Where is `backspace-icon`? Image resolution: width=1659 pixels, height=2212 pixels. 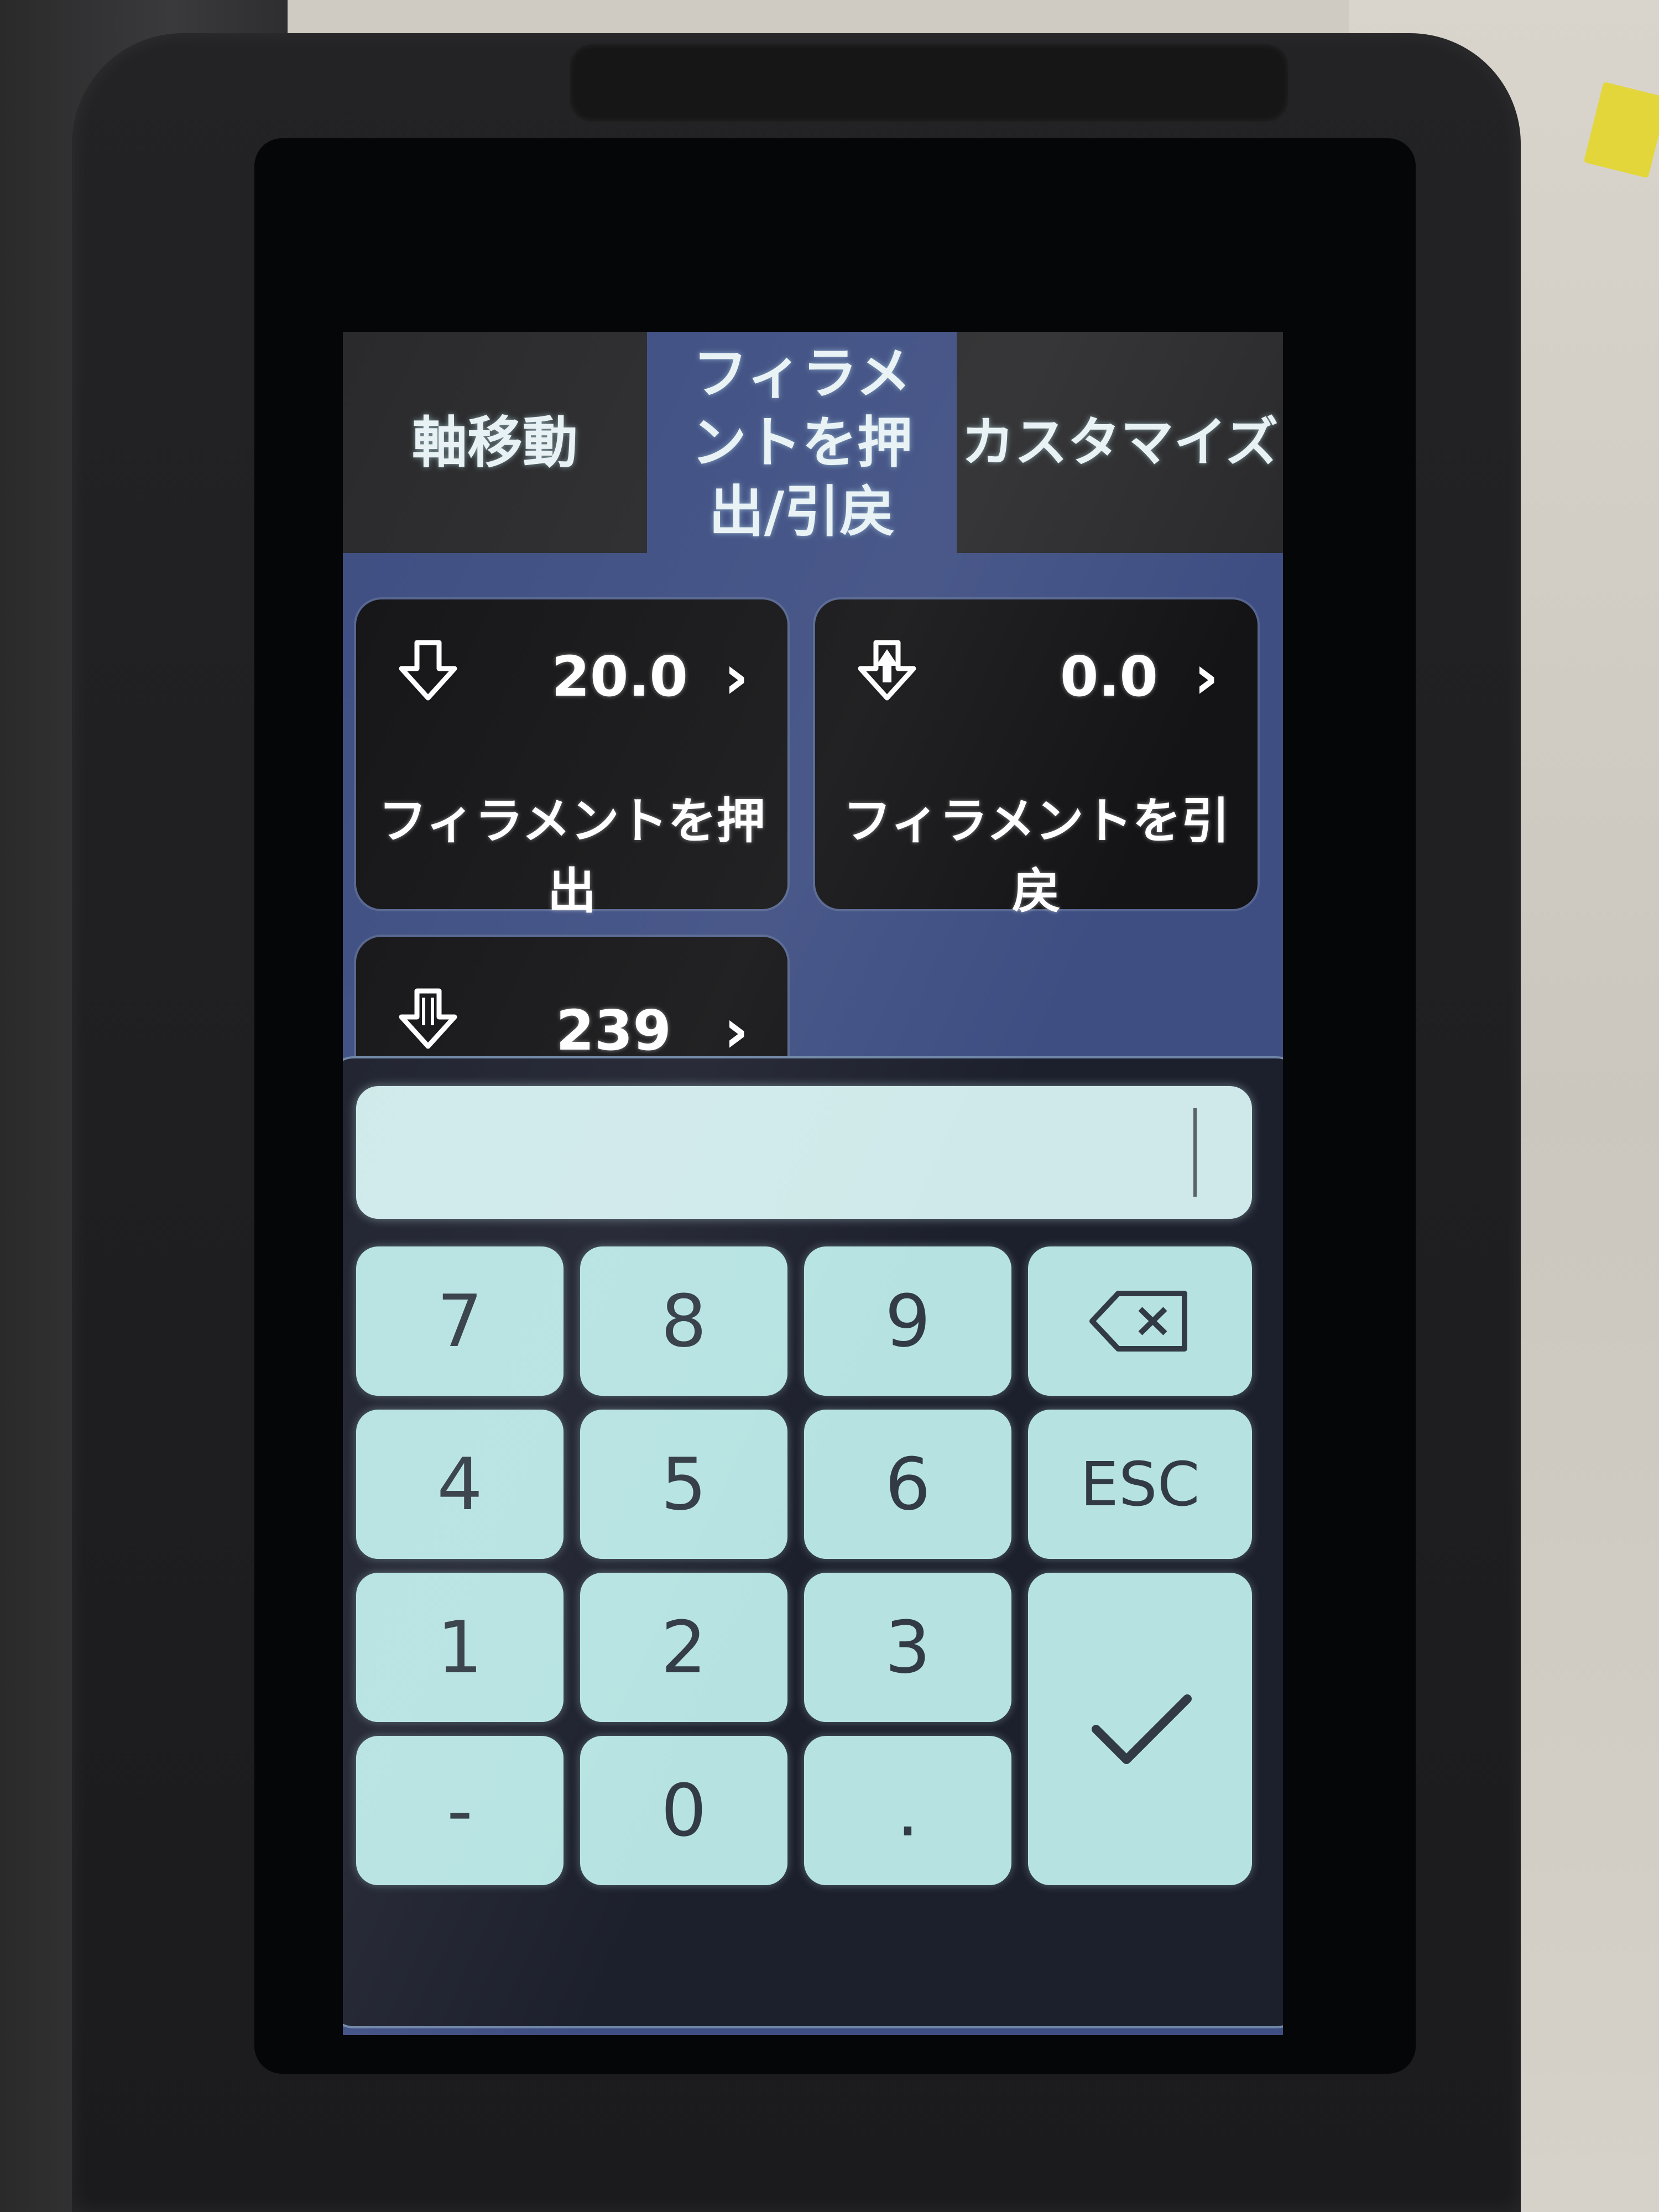
backspace-icon is located at coordinates (1138, 1322).